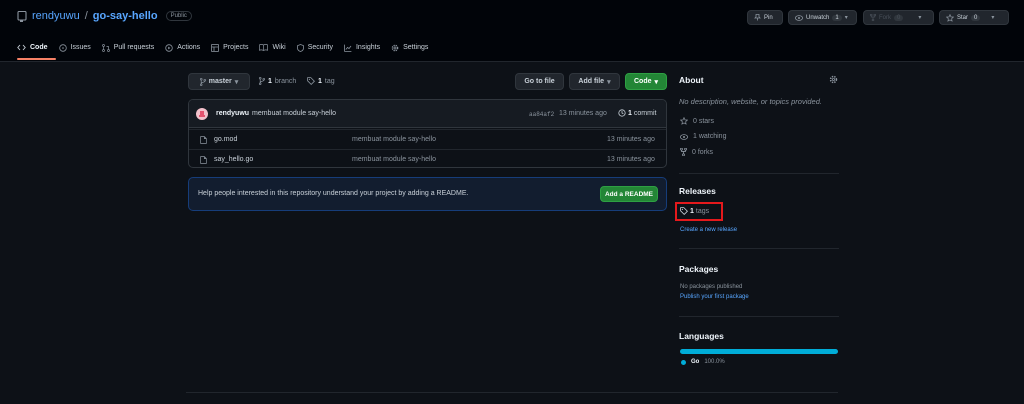 The width and height of the screenshot is (1024, 404). I want to click on commits-link: 1 commit, so click(637, 113).